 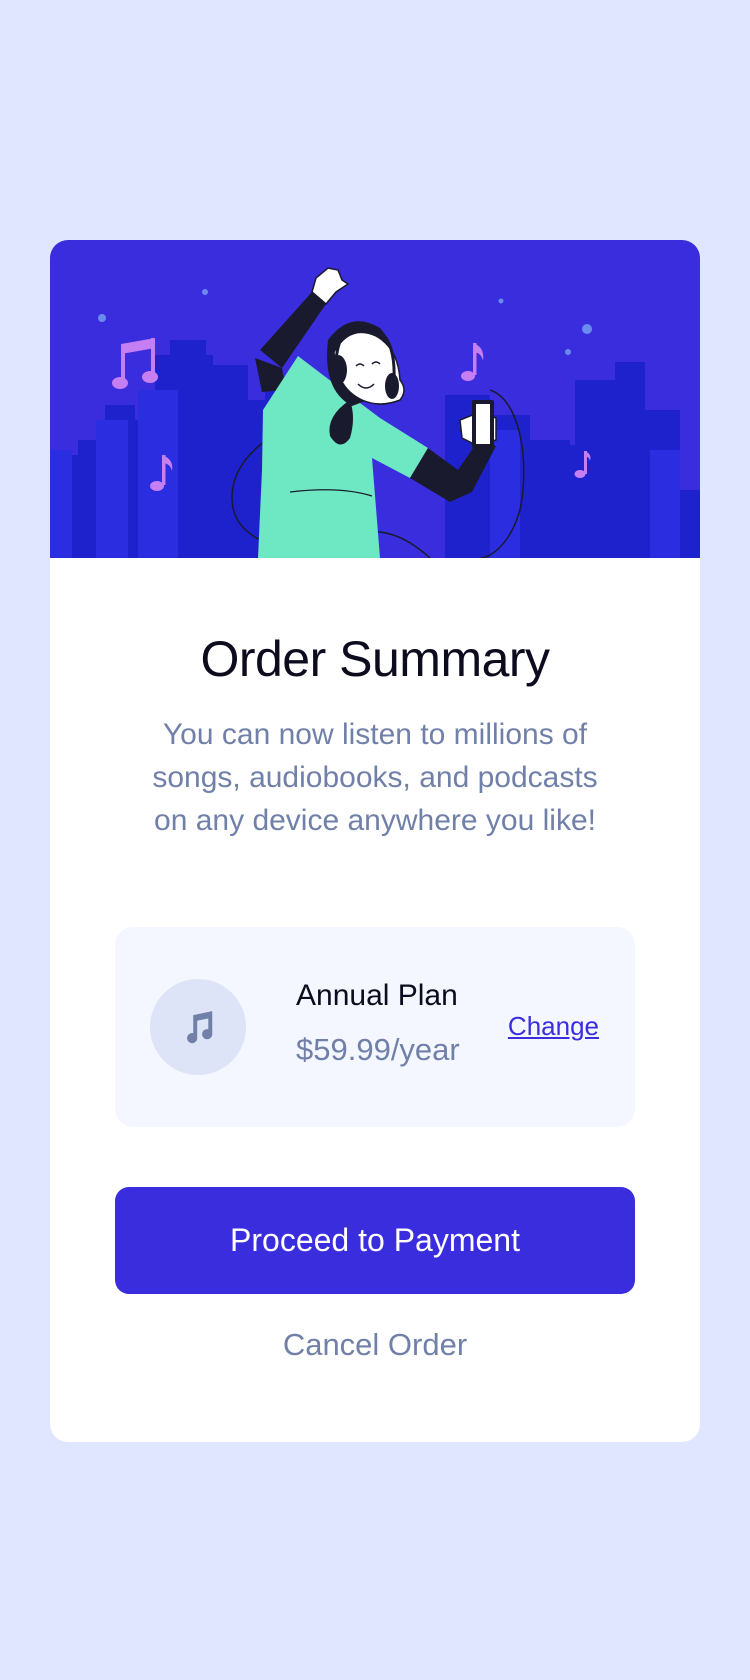 What do you see at coordinates (553, 1026) in the screenshot?
I see `change-plan-link: Change` at bounding box center [553, 1026].